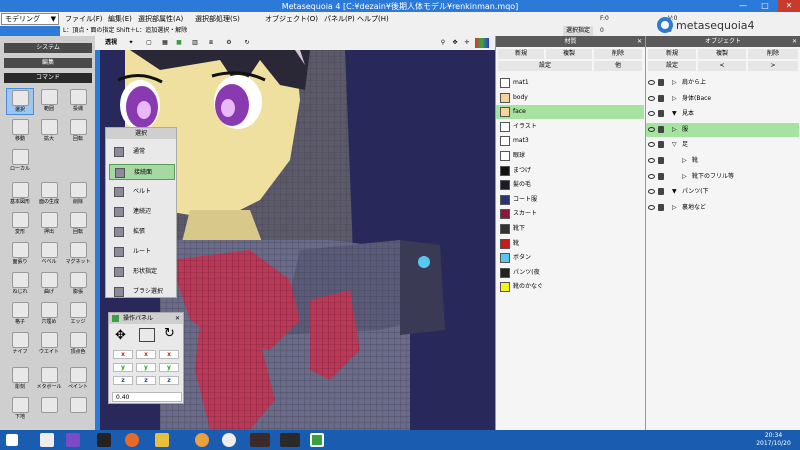 The width and height of the screenshot is (800, 450). What do you see at coordinates (48, 63) in the screenshot?
I see `edit-section: 編集` at bounding box center [48, 63].